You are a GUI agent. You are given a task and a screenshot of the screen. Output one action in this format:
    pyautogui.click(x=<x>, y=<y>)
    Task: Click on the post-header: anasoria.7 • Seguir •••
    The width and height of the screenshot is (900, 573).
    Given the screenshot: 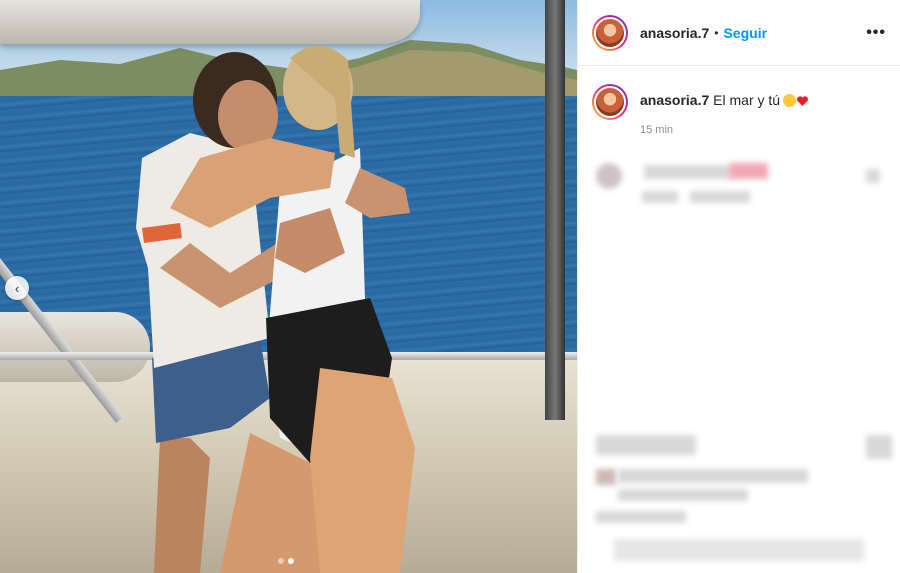 What is the action you would take?
    pyautogui.click(x=739, y=33)
    